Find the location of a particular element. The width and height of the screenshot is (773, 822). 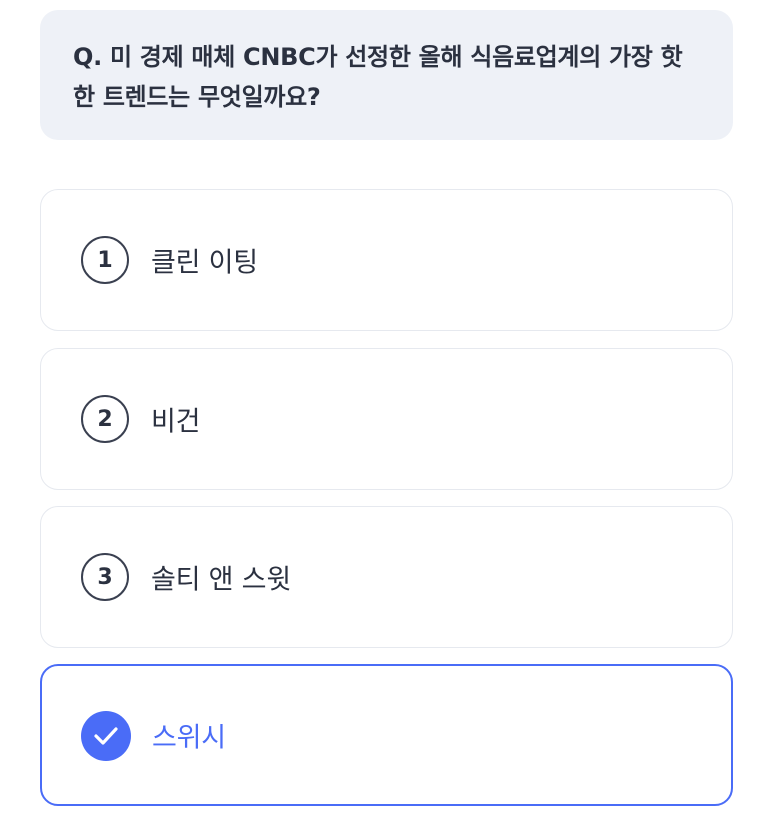

checkmark-icon is located at coordinates (106, 736).